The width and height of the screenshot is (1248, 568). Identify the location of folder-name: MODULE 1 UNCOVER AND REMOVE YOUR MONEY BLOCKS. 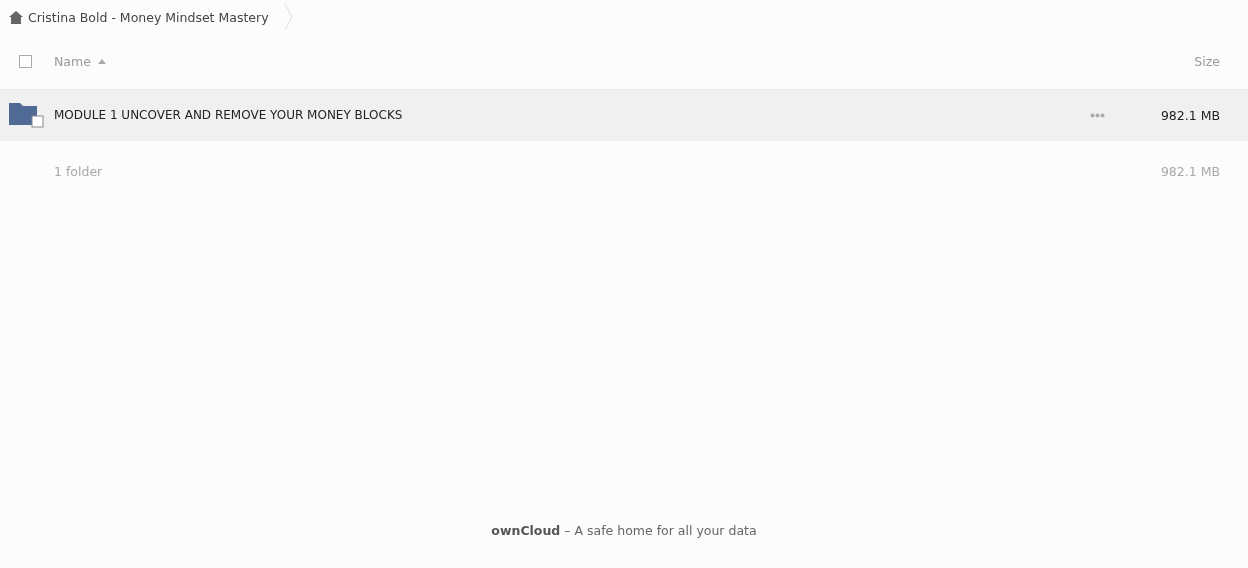
(228, 115).